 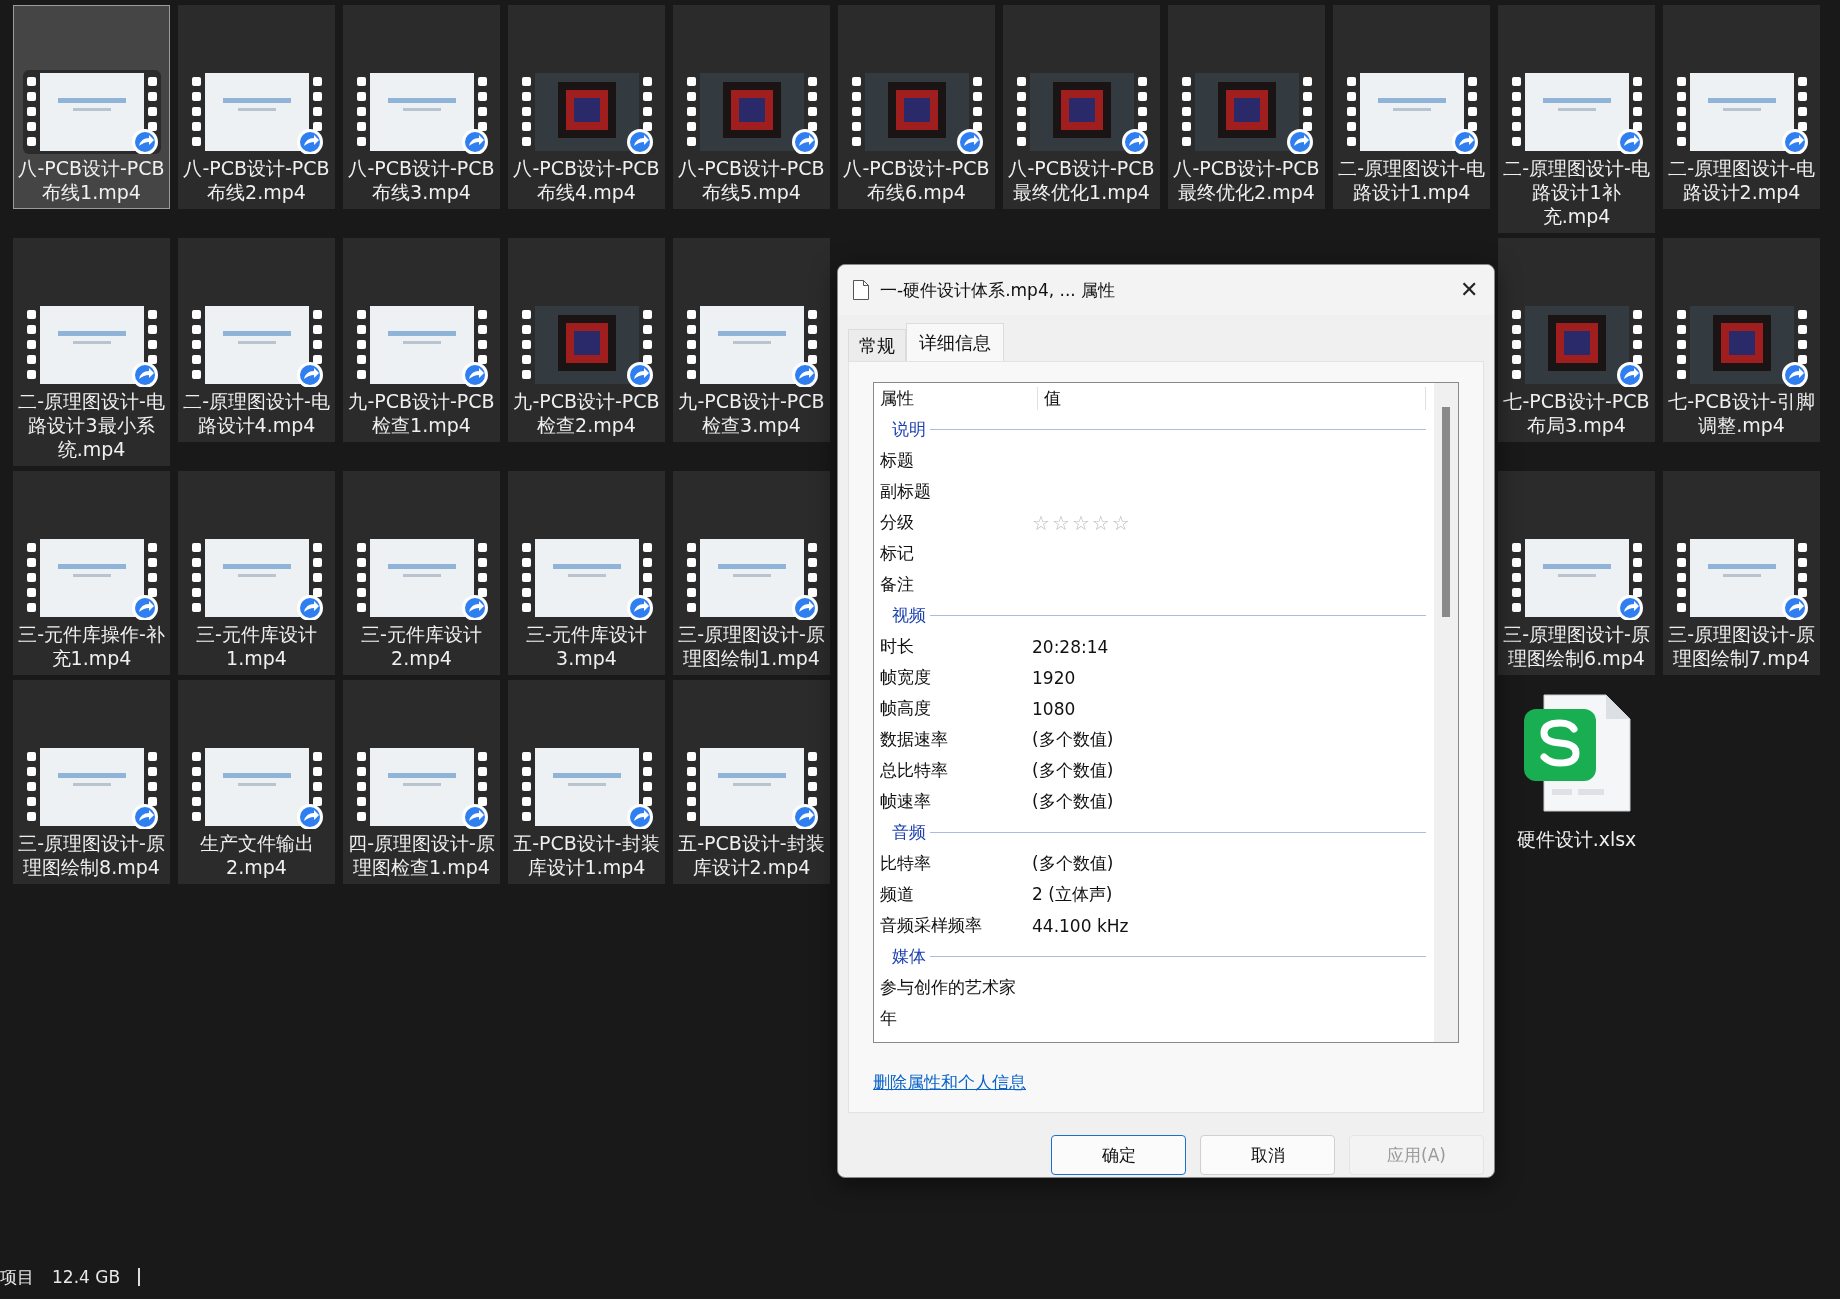 What do you see at coordinates (897, 522) in the screenshot?
I see `property-name: 分级` at bounding box center [897, 522].